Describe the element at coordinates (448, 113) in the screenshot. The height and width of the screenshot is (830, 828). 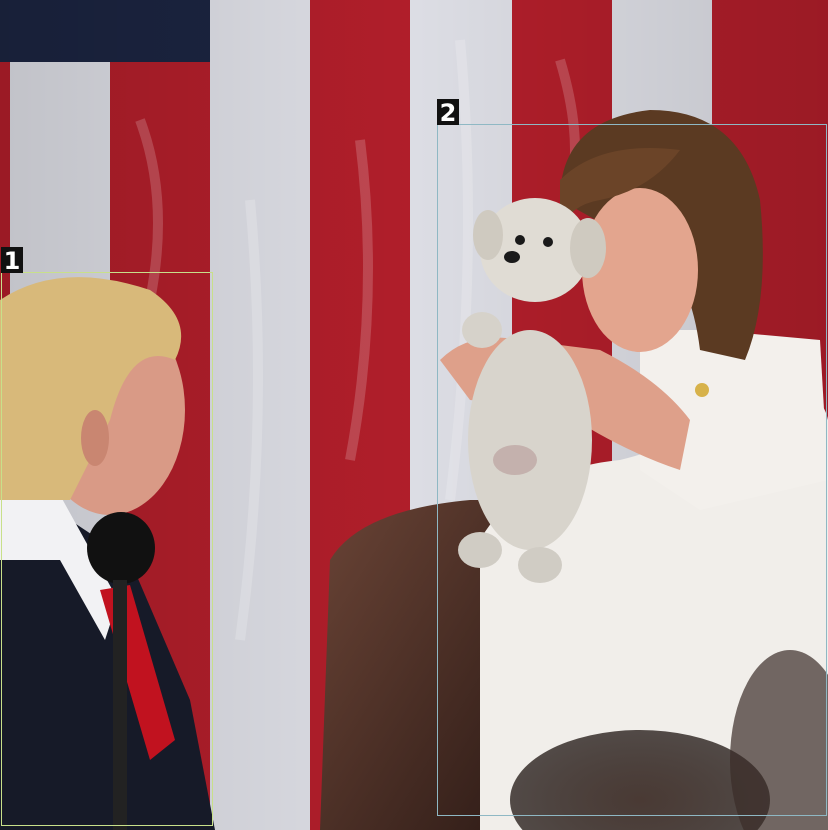
I see `annotation-label-2: 2` at that location.